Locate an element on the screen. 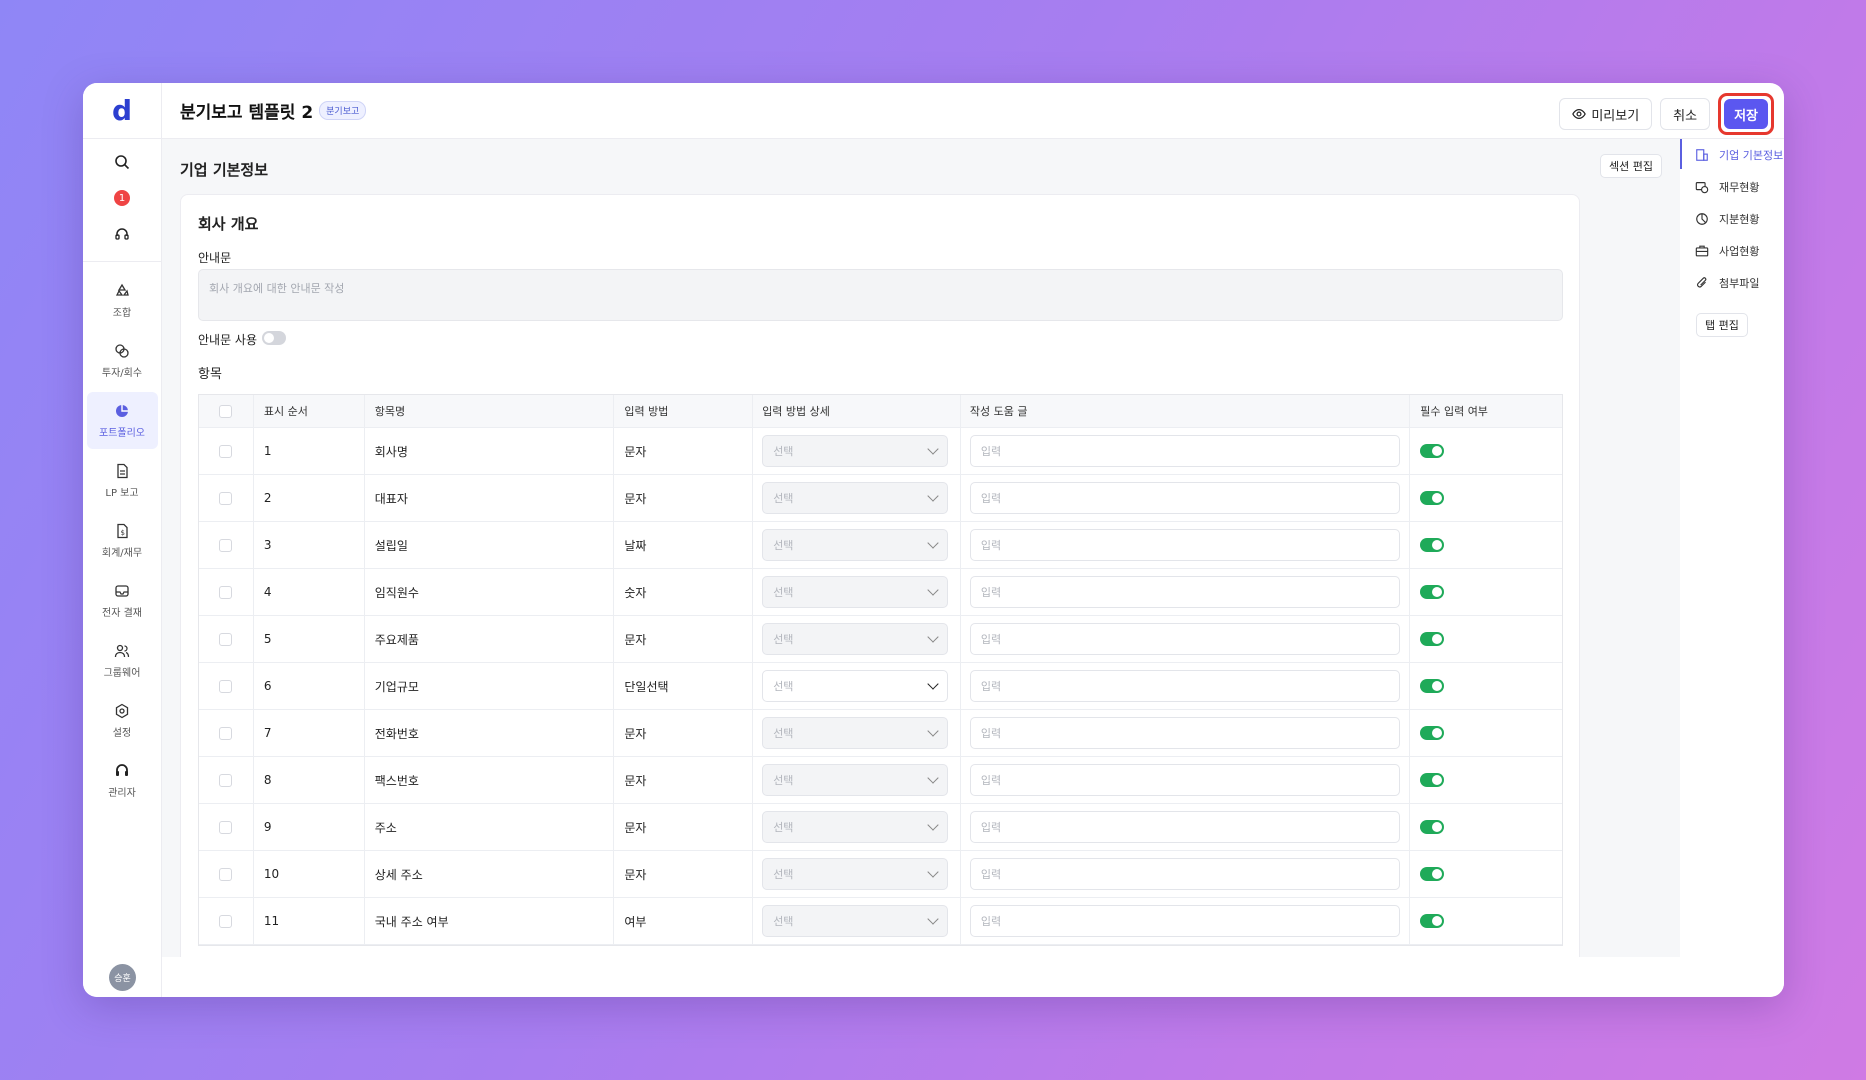 The width and height of the screenshot is (1866, 1080). notification-badge: 1 is located at coordinates (122, 198).